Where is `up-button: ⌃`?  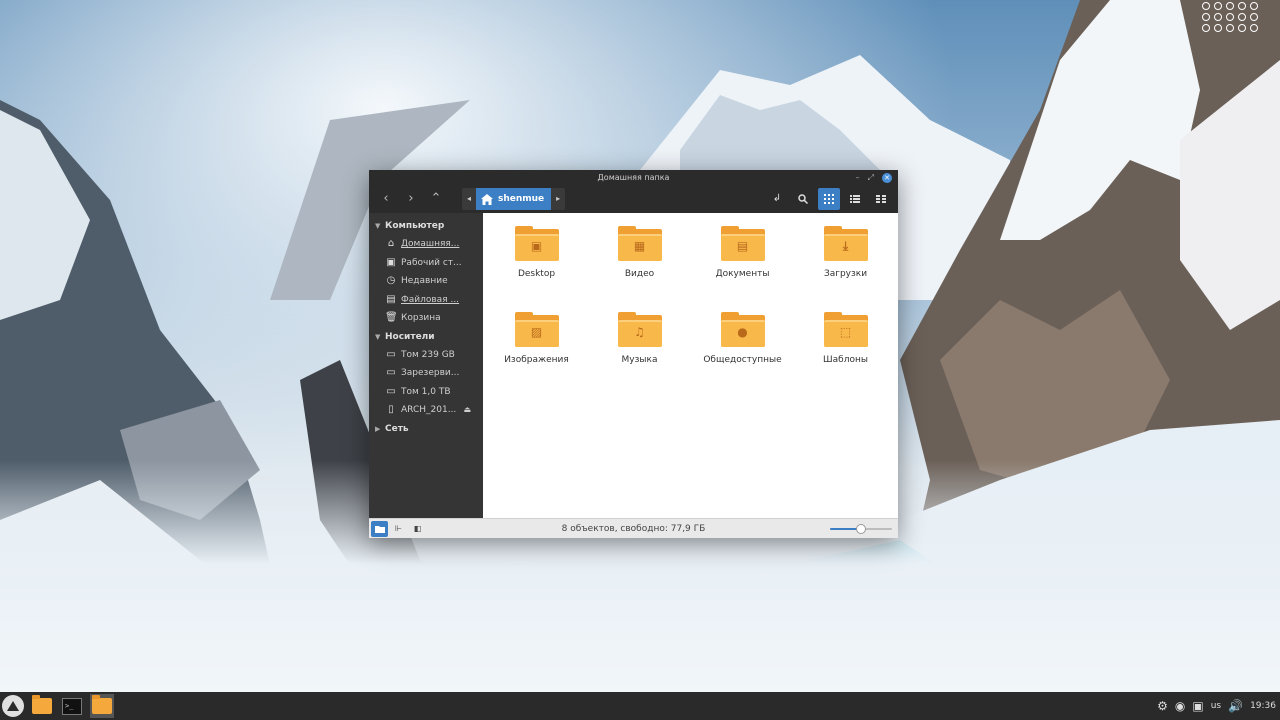
up-button: ⌃ is located at coordinates (436, 199).